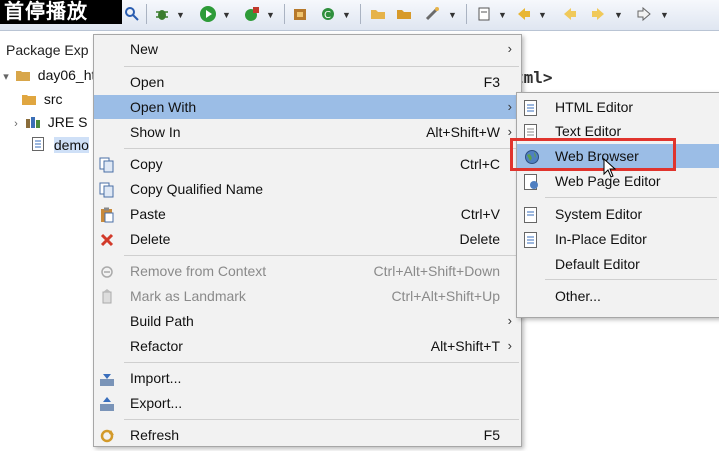  Describe the element at coordinates (644, 14) in the screenshot. I see `forward-arrow-icon` at that location.